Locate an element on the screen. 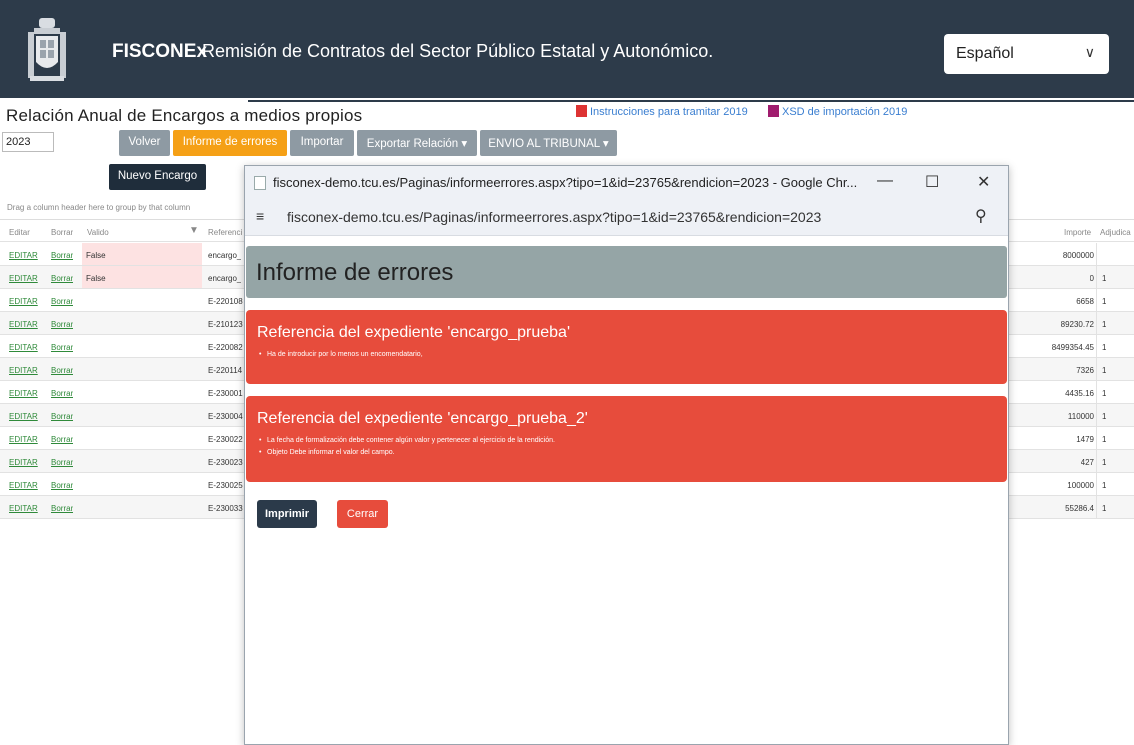 This screenshot has height=745, width=1134. close-button: Cerrar is located at coordinates (362, 514).